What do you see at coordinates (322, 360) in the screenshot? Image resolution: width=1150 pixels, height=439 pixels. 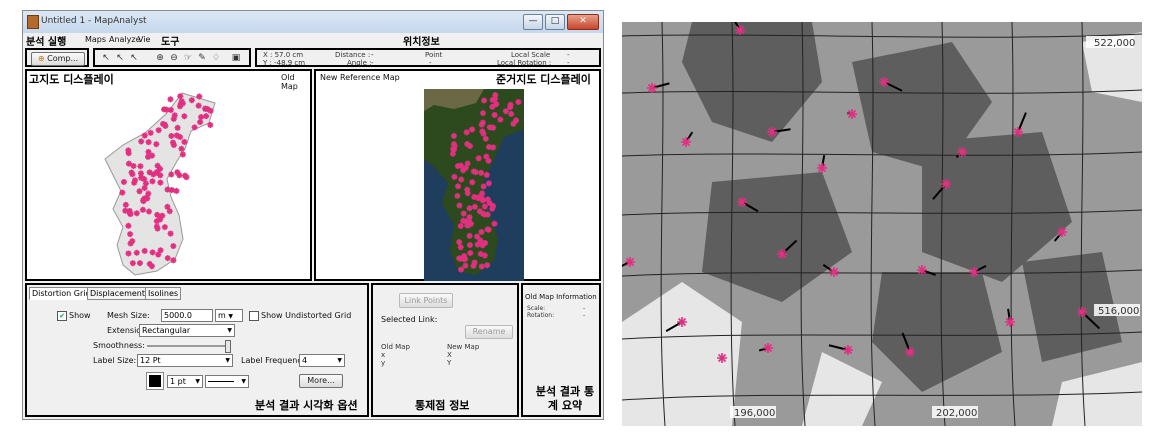 I see `label-frequency-select: 4 ▼` at bounding box center [322, 360].